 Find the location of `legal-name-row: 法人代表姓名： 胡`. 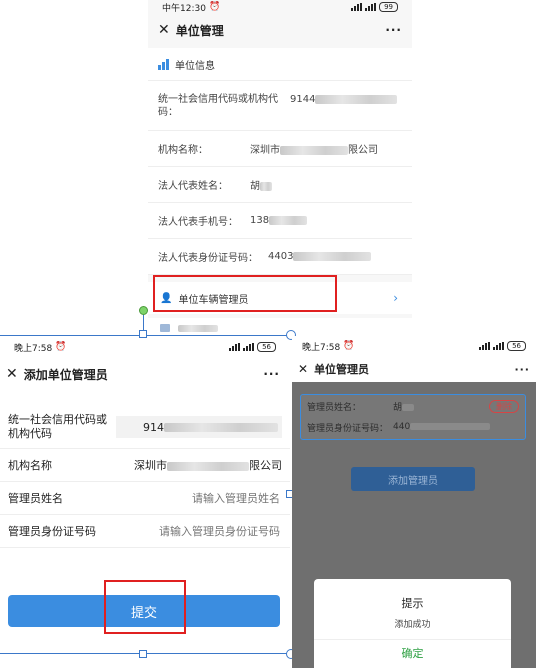

legal-name-row: 法人代表姓名： 胡 is located at coordinates (280, 185).